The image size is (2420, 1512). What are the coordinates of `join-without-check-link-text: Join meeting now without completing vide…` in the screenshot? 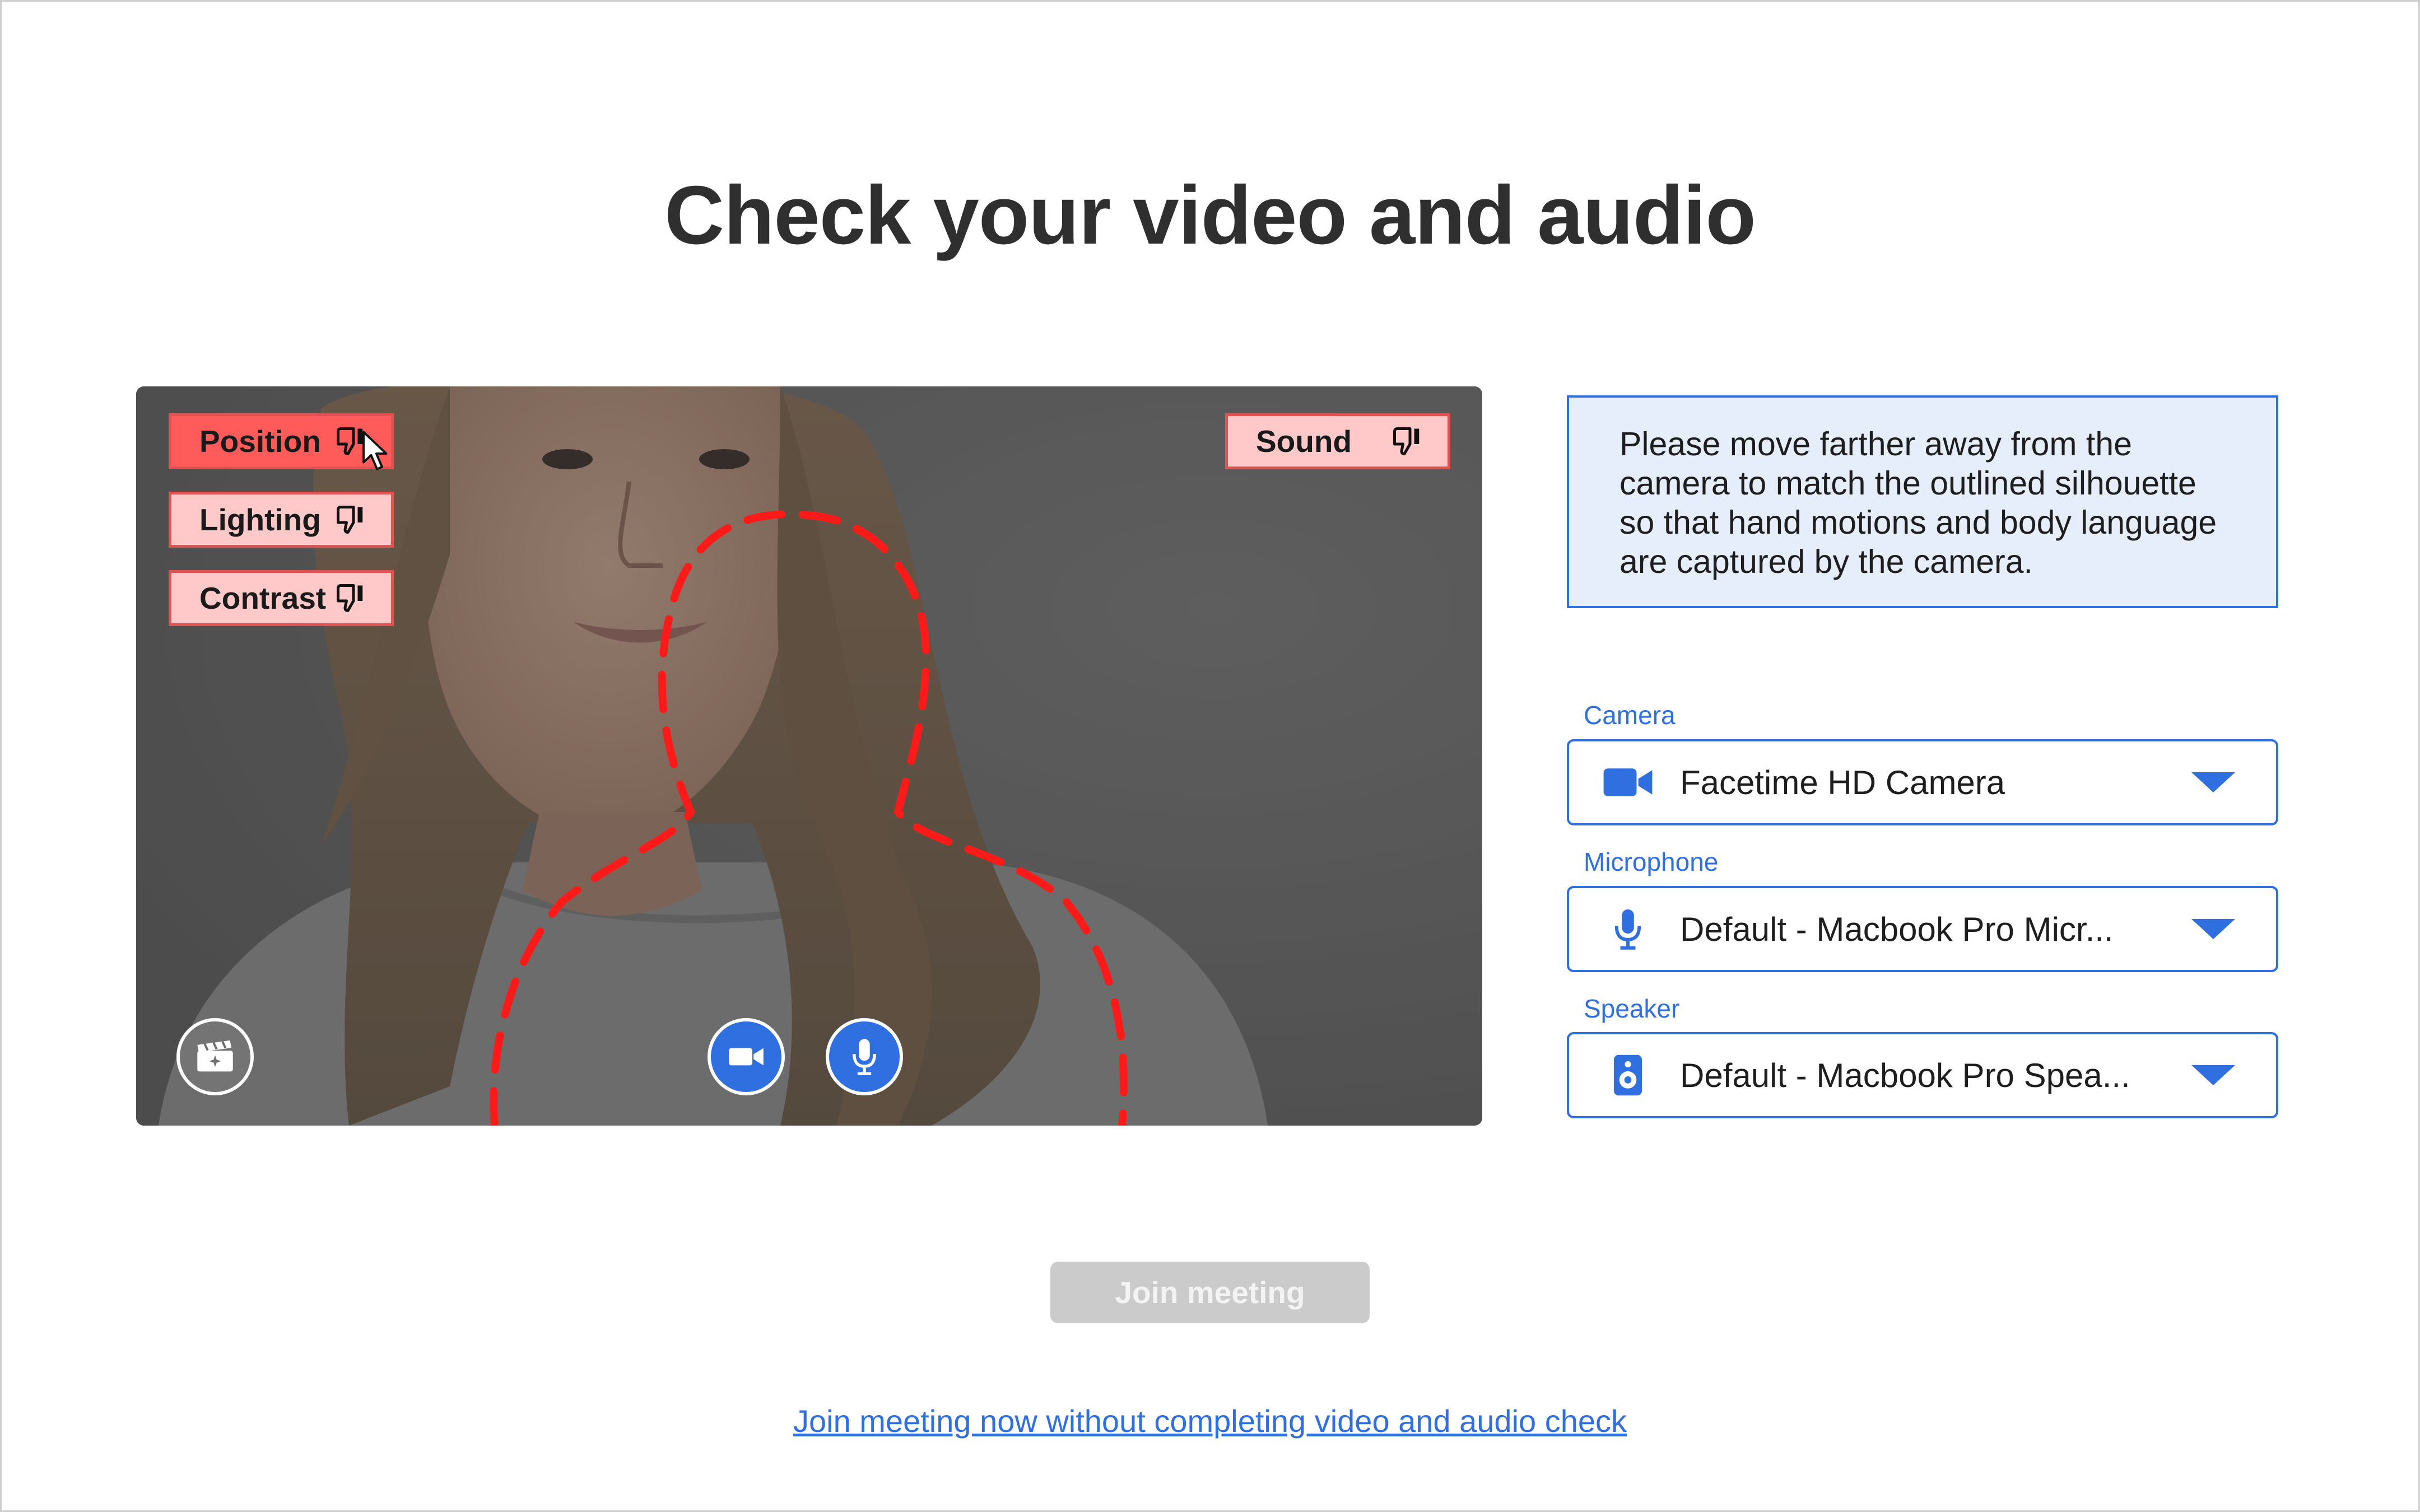 It's located at (1210, 1421).